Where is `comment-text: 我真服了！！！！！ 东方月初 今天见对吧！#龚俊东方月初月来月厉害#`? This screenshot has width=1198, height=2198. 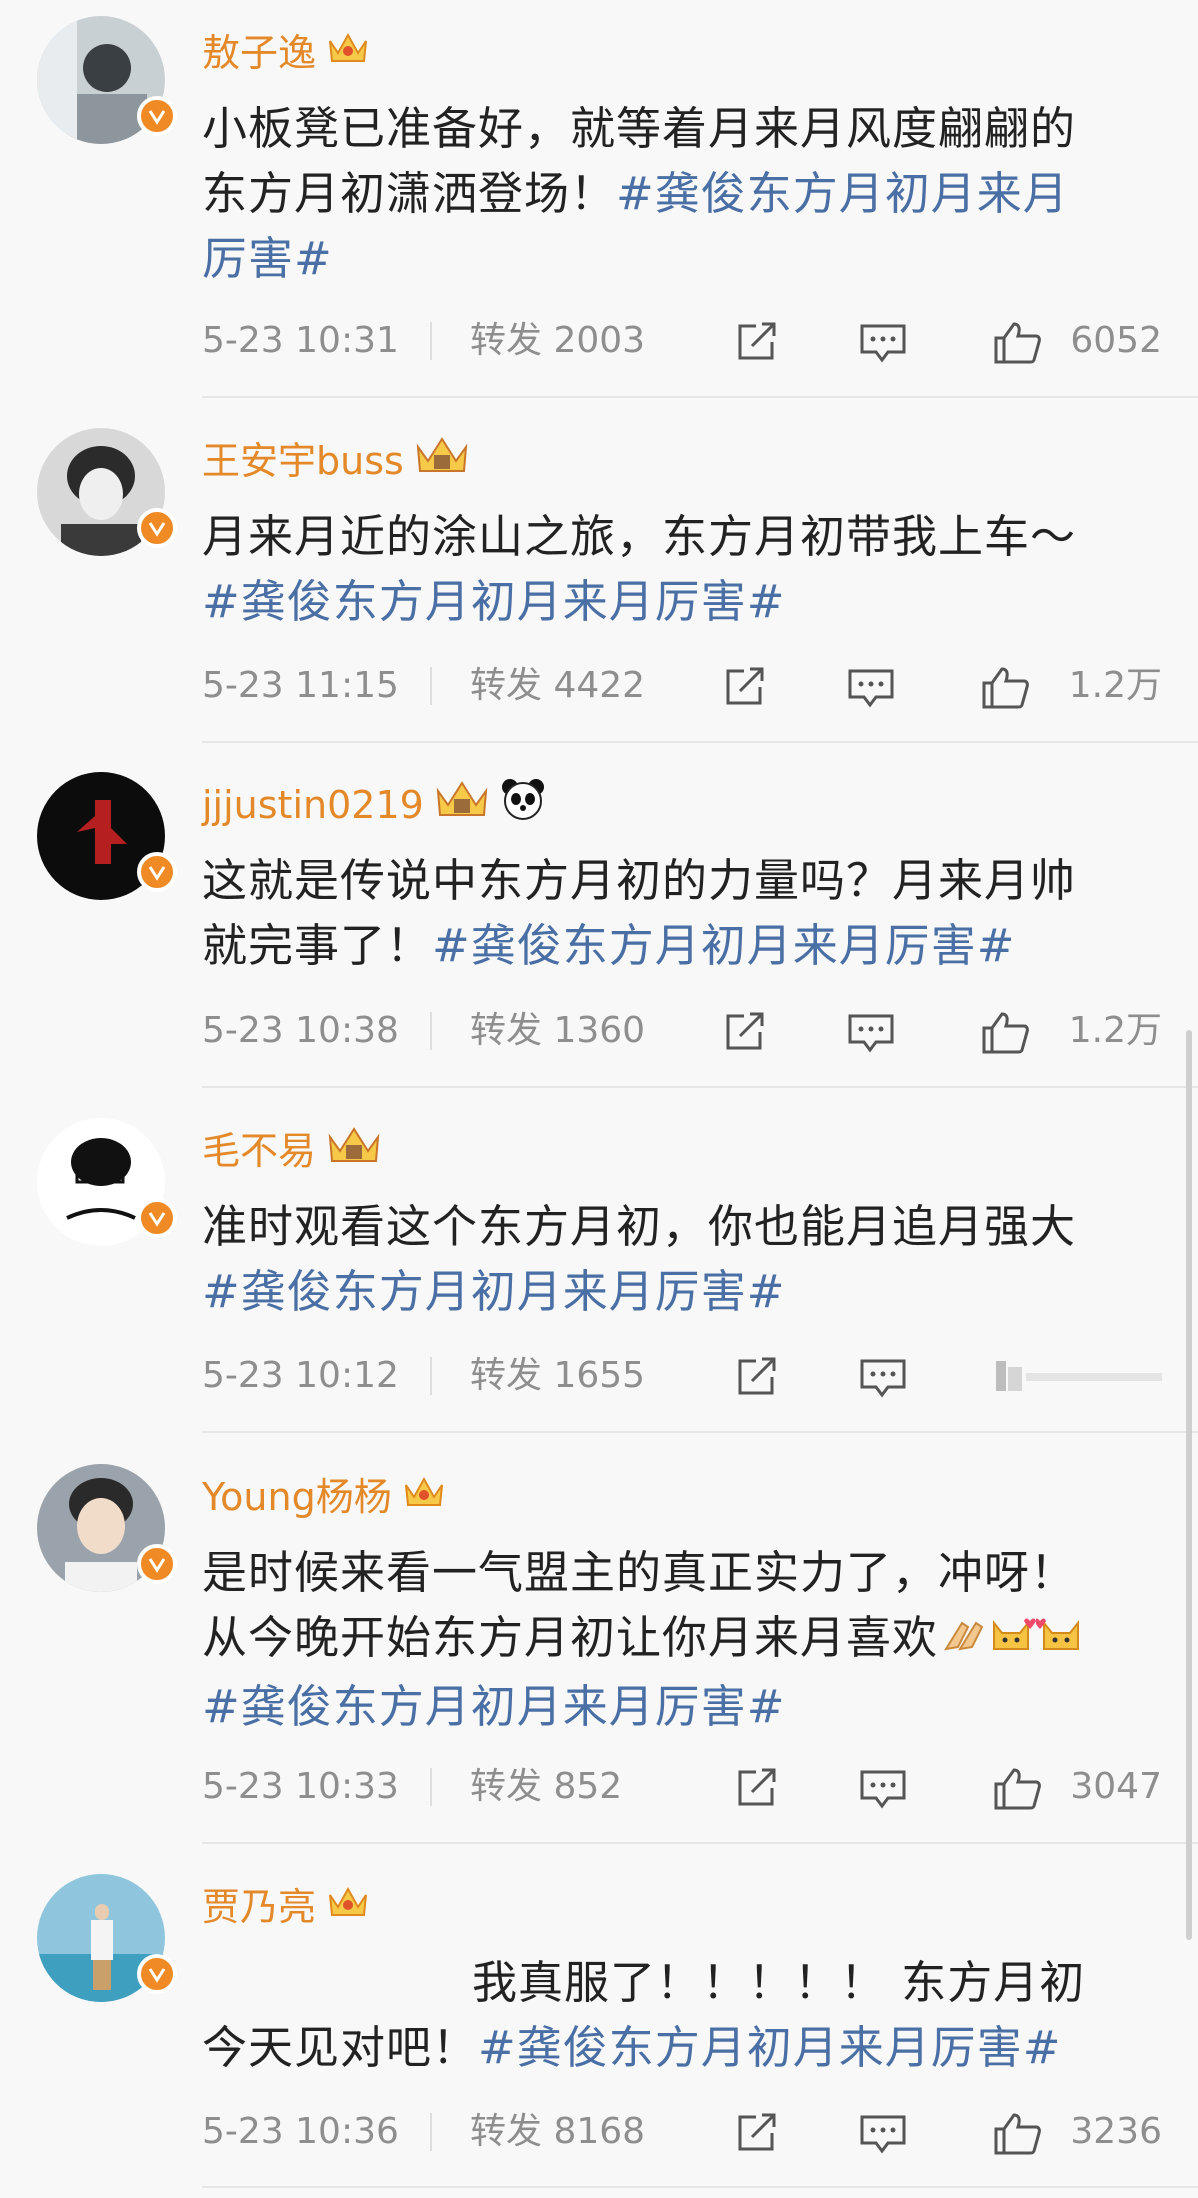
comment-text: 我真服了！！！！！ 东方月初 今天见对吧！#龚俊东方月初月来月厉害# is located at coordinates (685, 2015).